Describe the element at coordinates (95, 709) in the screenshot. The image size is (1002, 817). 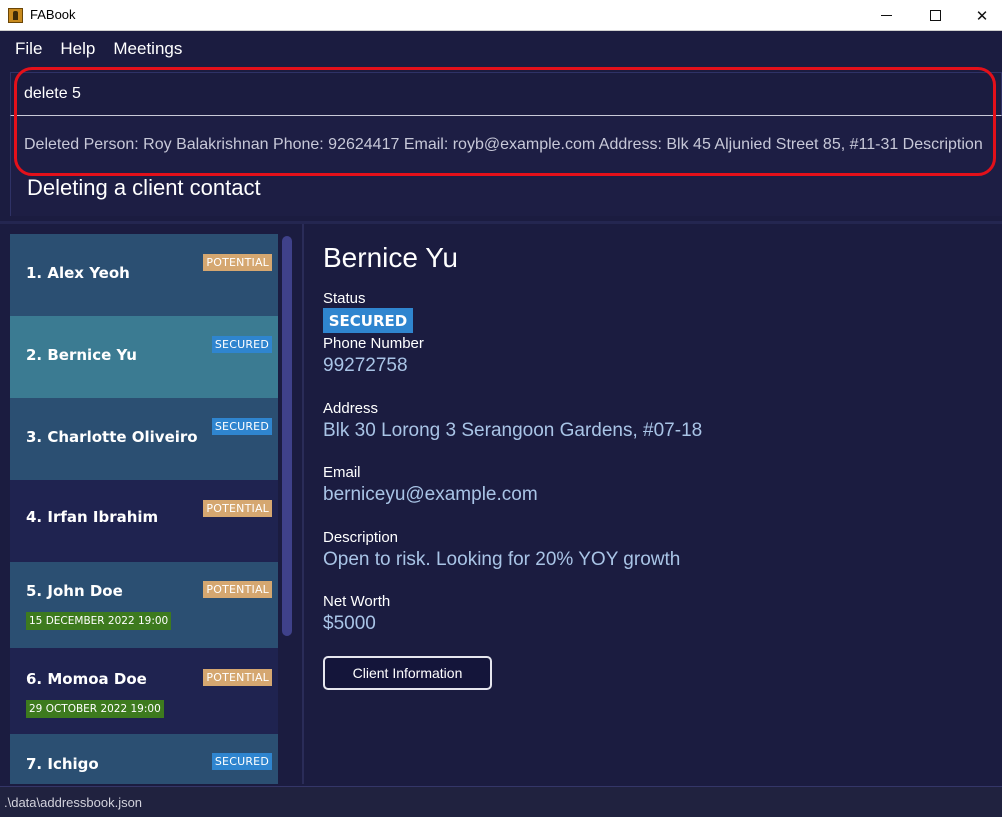
I see `meeting-badge: 29 OCTOBER 2022 19:00` at that location.